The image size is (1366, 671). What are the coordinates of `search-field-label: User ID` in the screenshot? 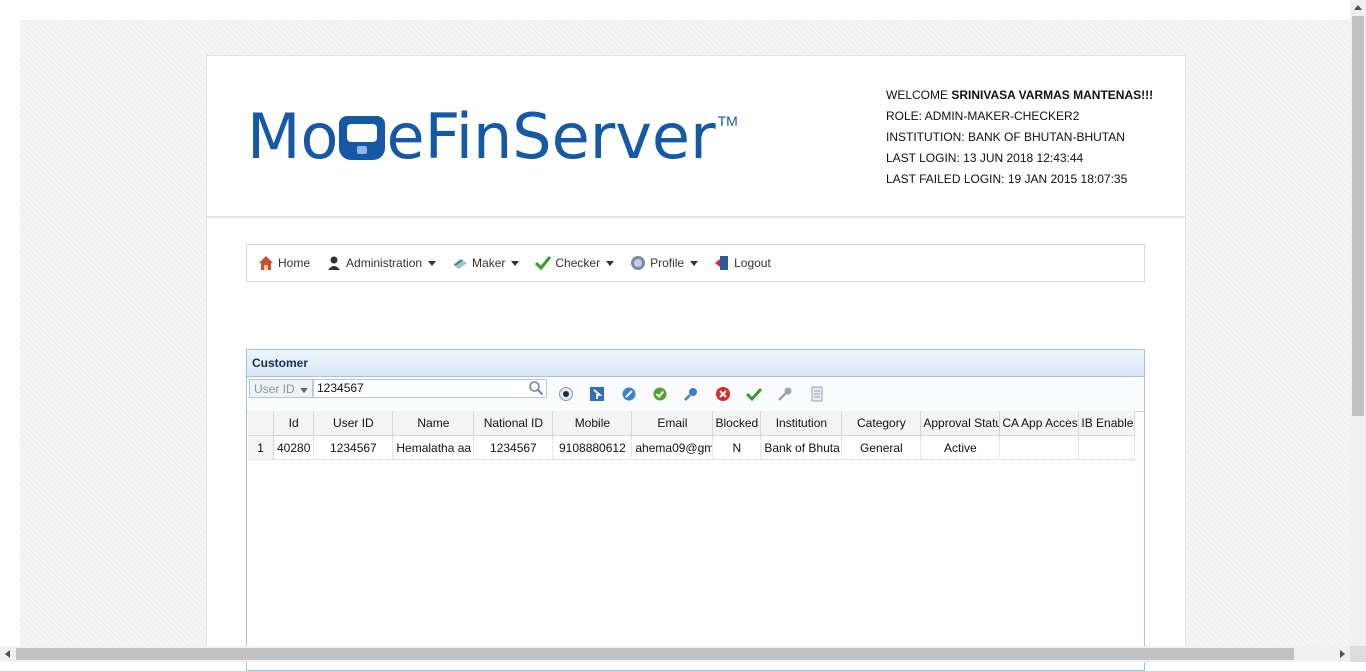 It's located at (274, 389).